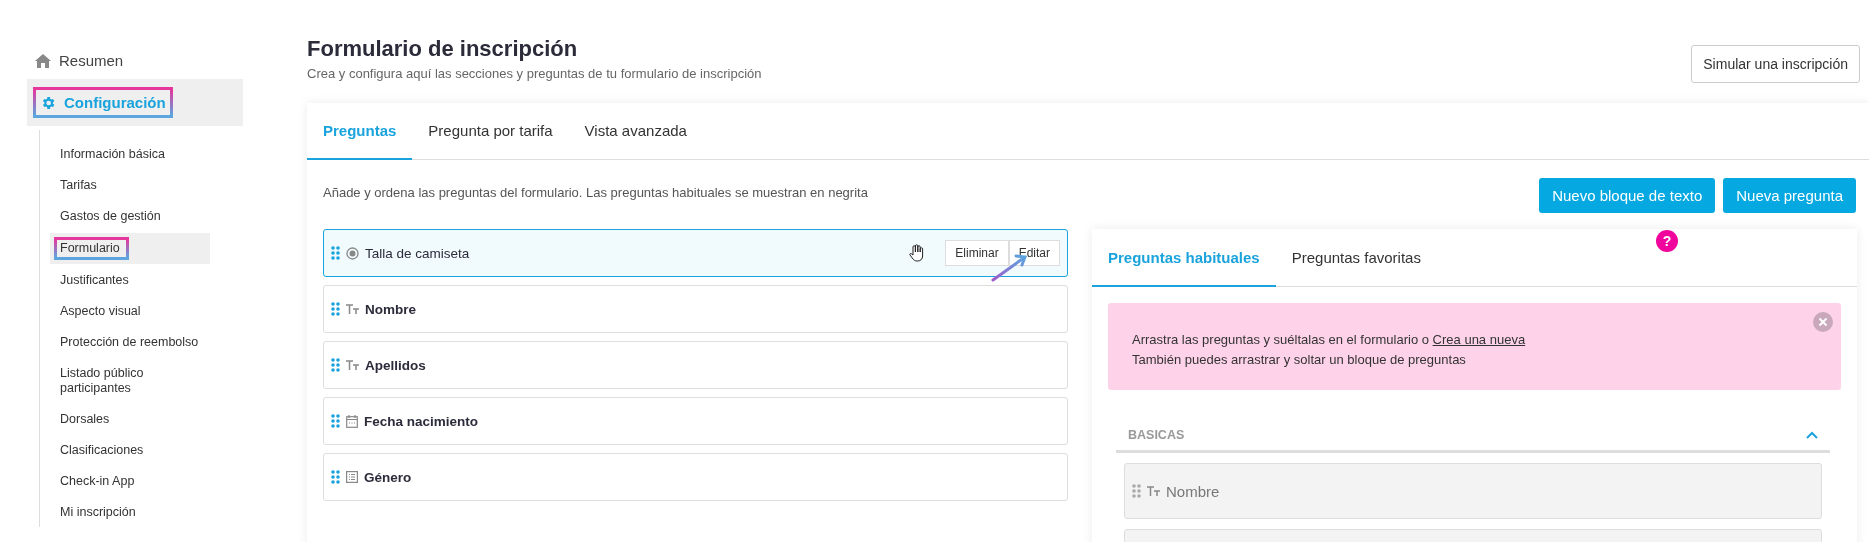 The height and width of the screenshot is (542, 1869). I want to click on submenu-item: Tarifas, so click(130, 185).